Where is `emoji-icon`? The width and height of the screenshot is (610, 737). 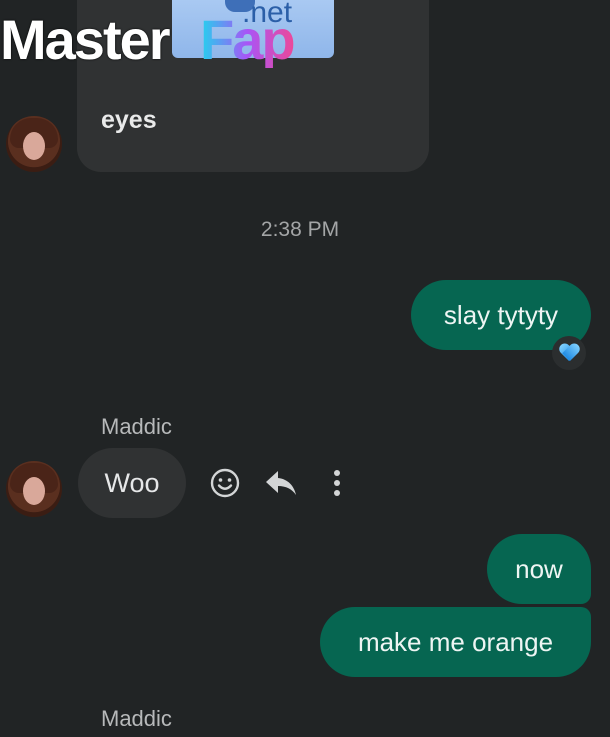
emoji-icon is located at coordinates (225, 483).